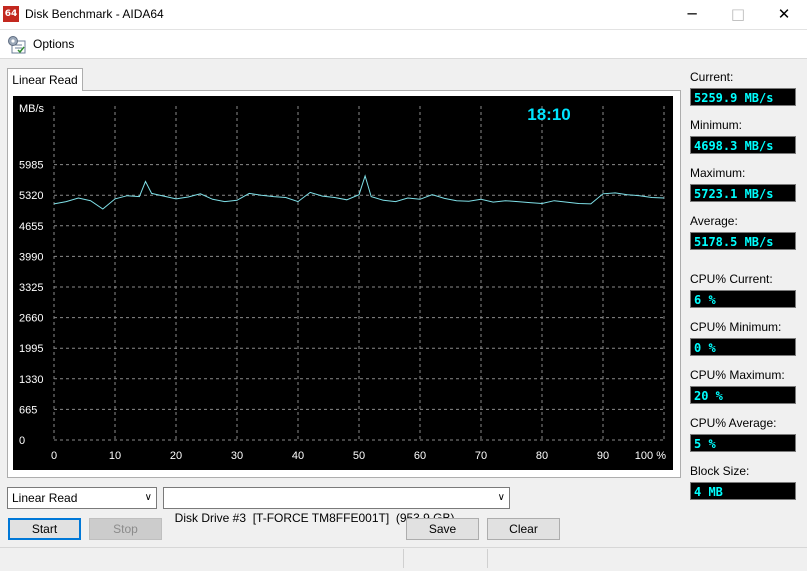 Image resolution: width=807 pixels, height=571 pixels. I want to click on maximize-icon: □, so click(738, 14).